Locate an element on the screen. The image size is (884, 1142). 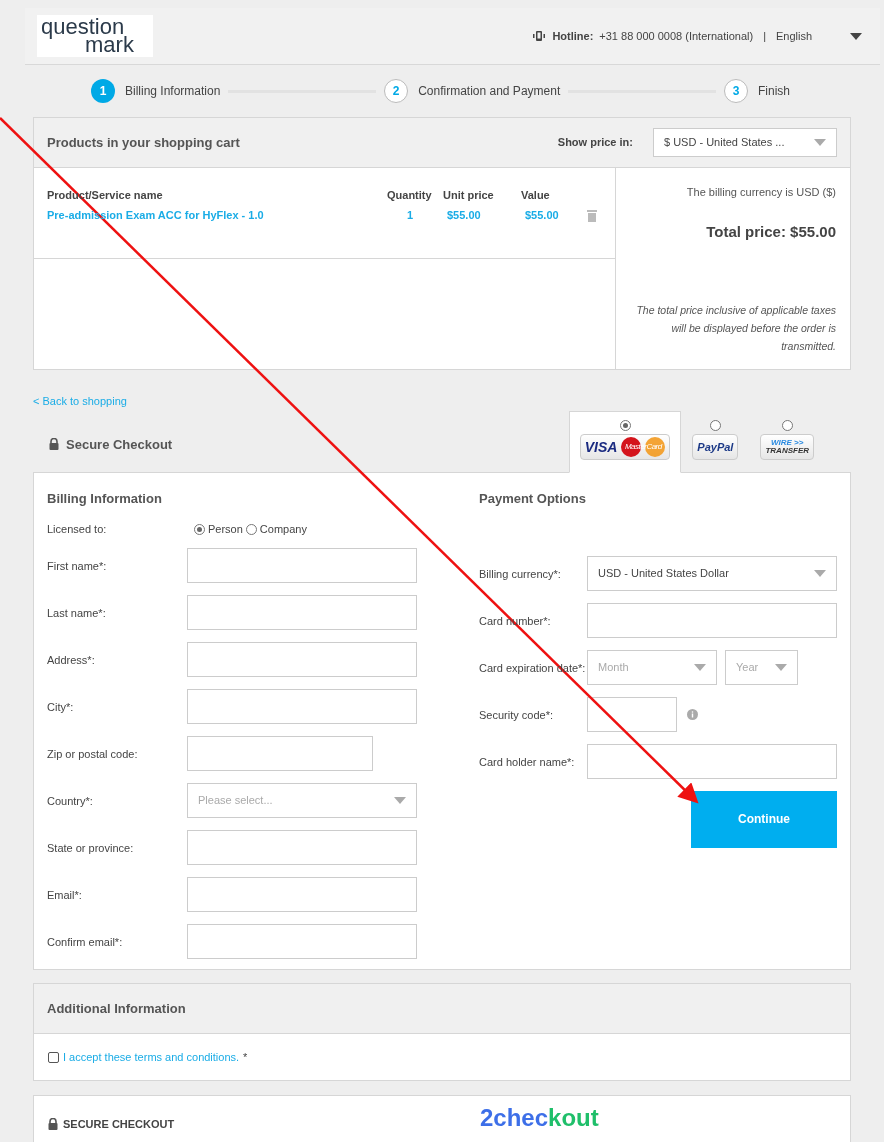
payment-method-tab: WIRE >> TRANSFER is located at coordinates (787, 442).